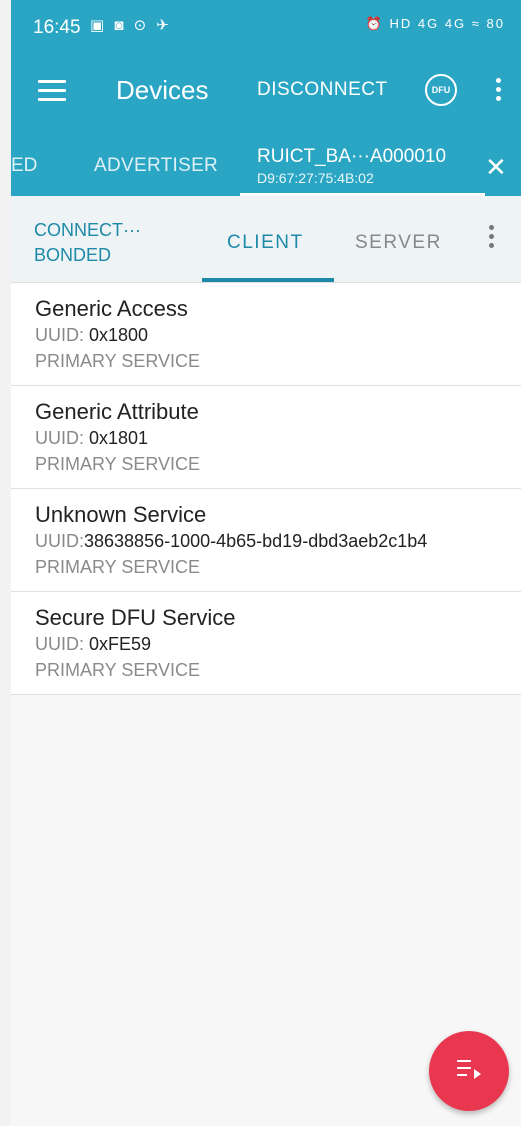 The image size is (521, 1126). Describe the element at coordinates (322, 90) in the screenshot. I see `disconnect-button: DISCONNECT` at that location.